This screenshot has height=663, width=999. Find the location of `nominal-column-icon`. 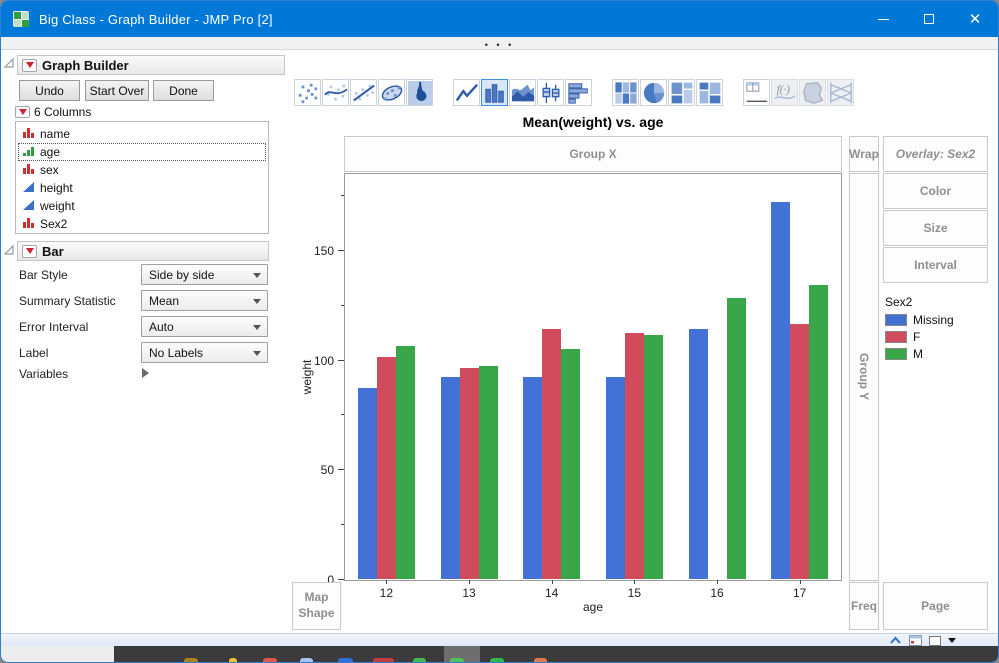

nominal-column-icon is located at coordinates (28, 170).